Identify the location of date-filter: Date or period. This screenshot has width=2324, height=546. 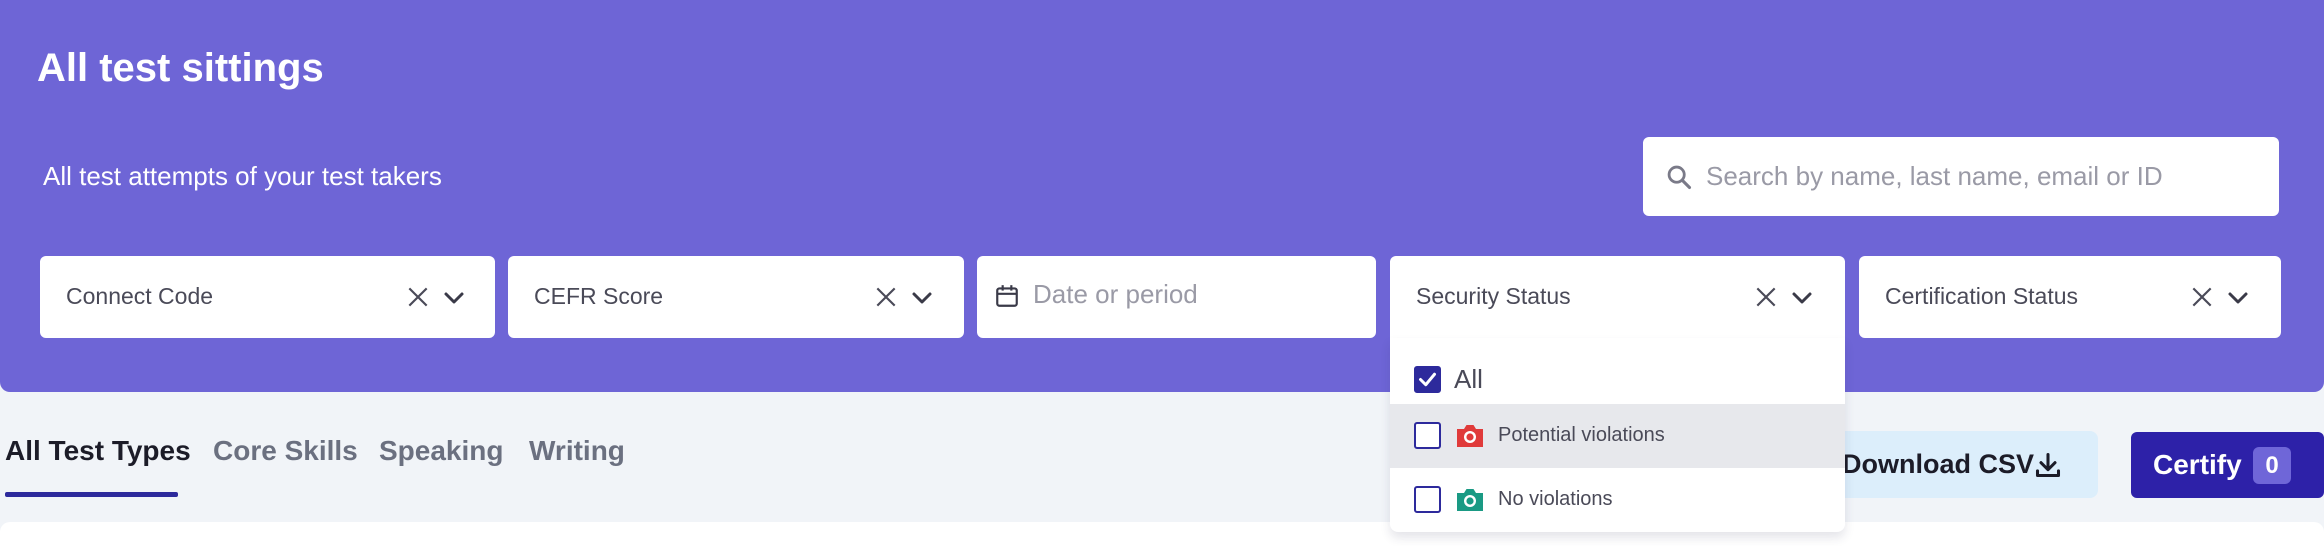
(1176, 297).